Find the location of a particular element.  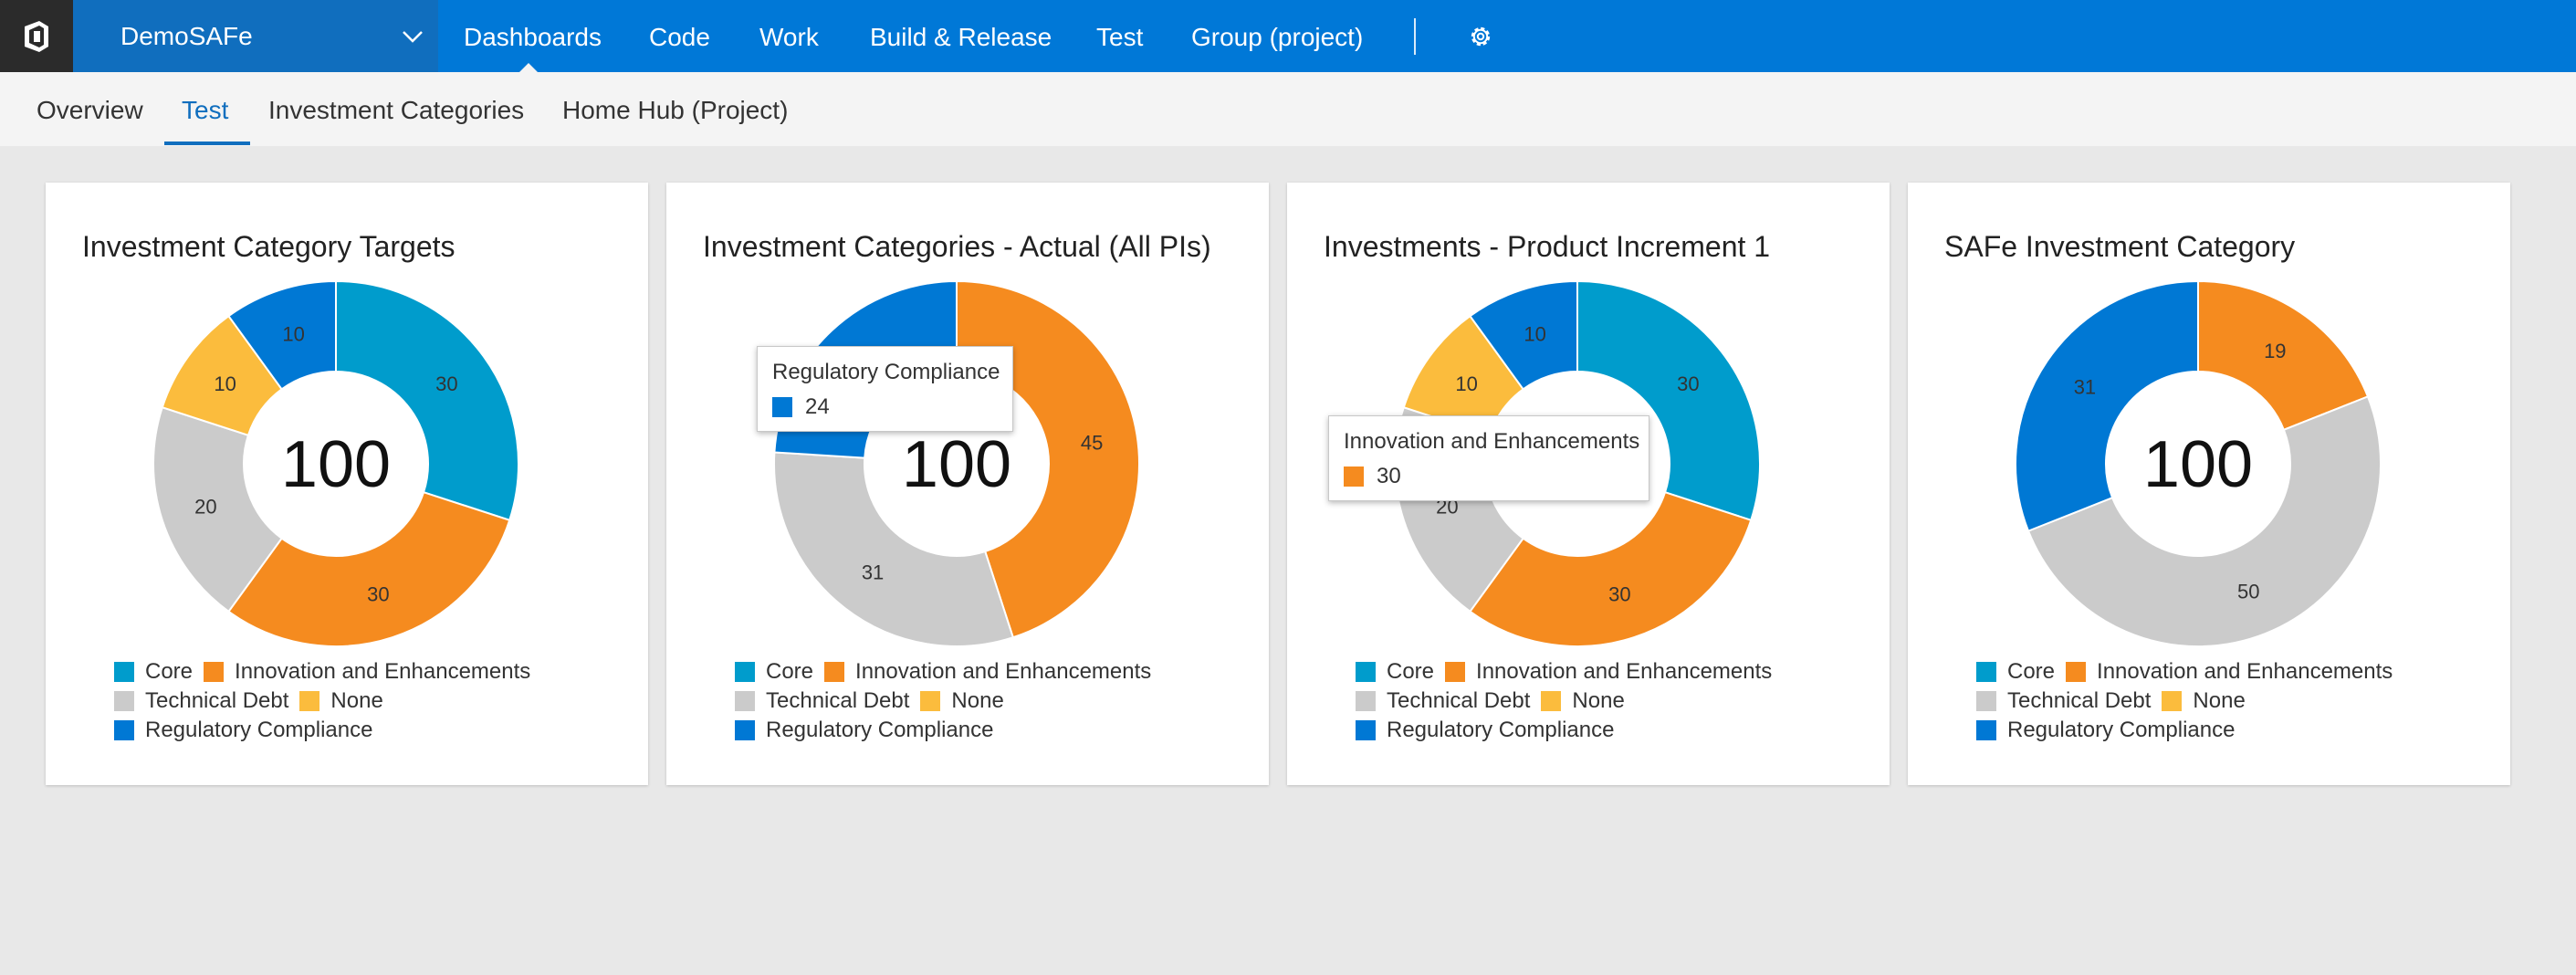

tooltip-value: 24 is located at coordinates (818, 406).